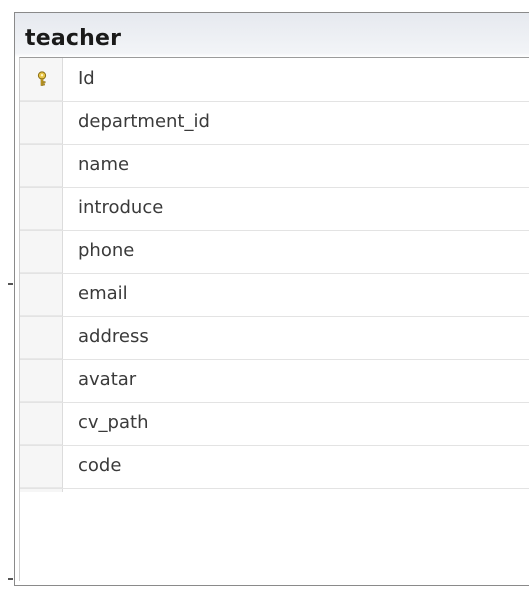 The image size is (529, 590). What do you see at coordinates (274, 381) in the screenshot?
I see `column-row-avatar: avatar` at bounding box center [274, 381].